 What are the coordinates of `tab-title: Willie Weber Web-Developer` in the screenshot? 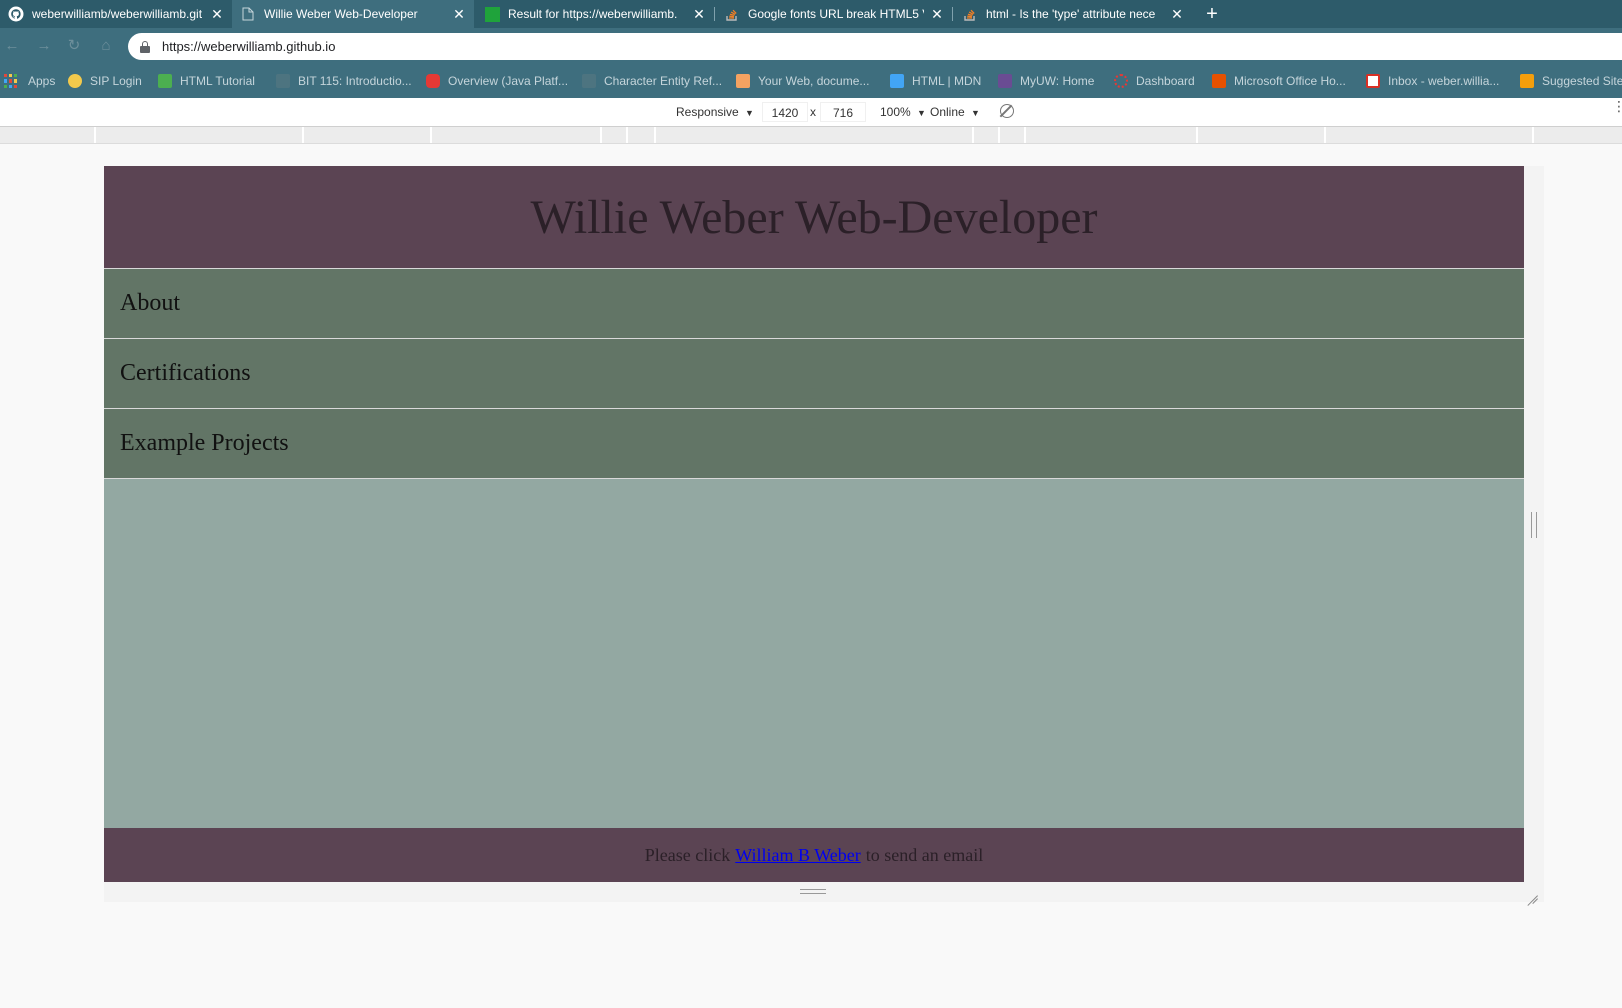 It's located at (341, 14).